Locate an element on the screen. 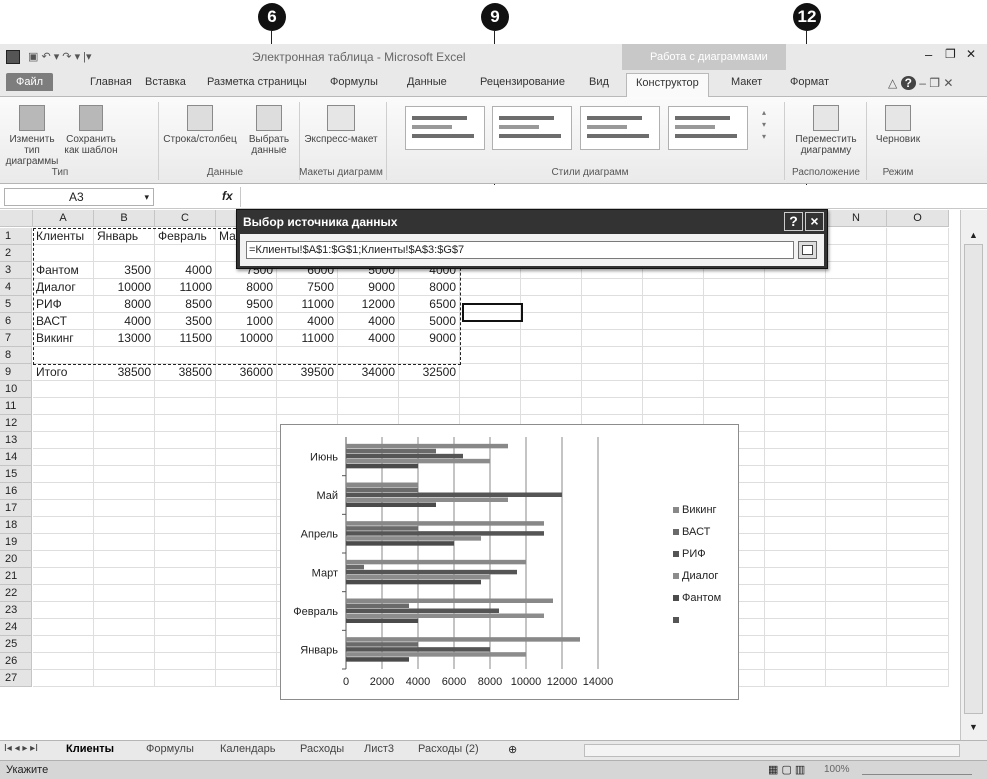 The width and height of the screenshot is (987, 779). cell-O20 is located at coordinates (918, 559).